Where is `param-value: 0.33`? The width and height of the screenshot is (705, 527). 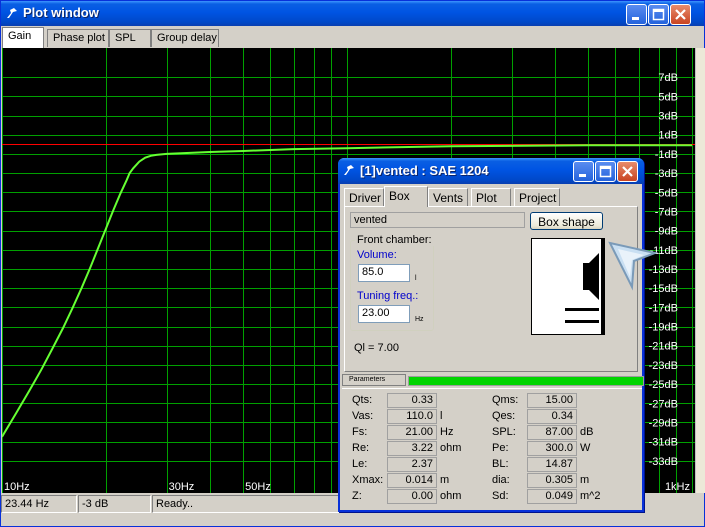
param-value: 0.33 is located at coordinates (412, 400).